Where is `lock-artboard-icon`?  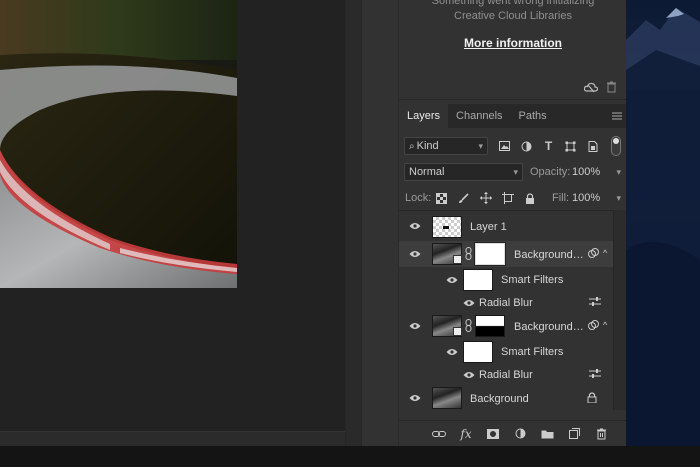 lock-artboard-icon is located at coordinates (507, 198).